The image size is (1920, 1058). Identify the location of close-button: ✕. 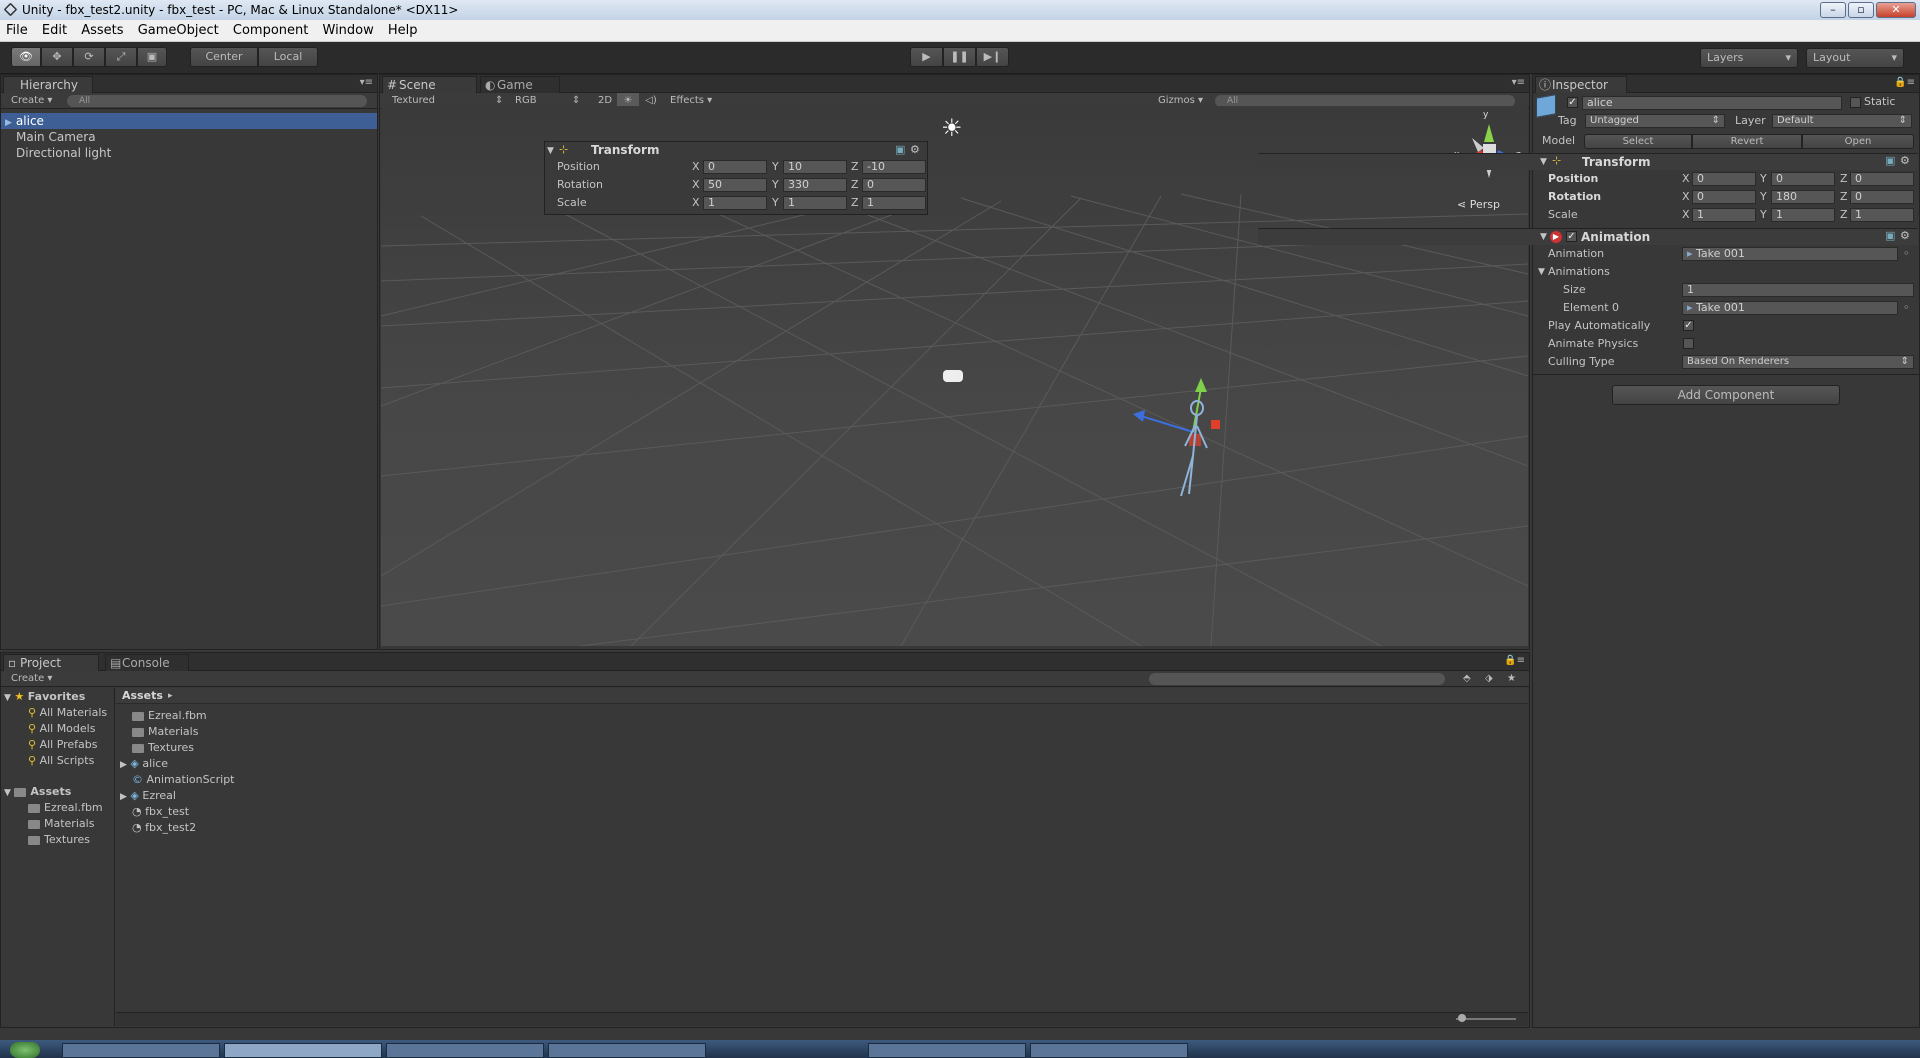
(1896, 10).